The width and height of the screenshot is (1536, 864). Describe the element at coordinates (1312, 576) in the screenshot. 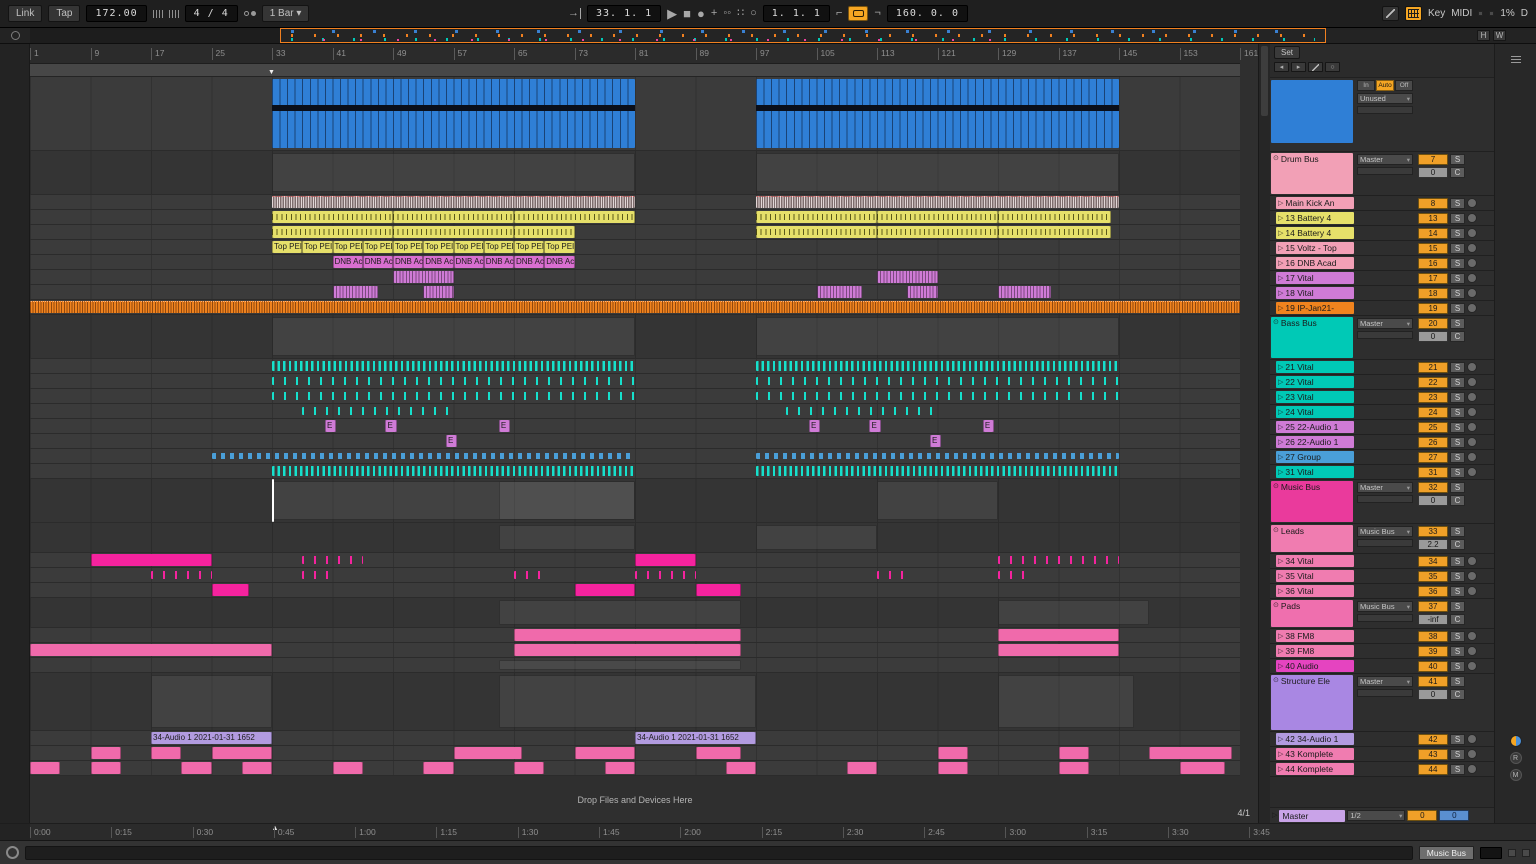

I see `track-title: ▷ 35 Vital` at that location.